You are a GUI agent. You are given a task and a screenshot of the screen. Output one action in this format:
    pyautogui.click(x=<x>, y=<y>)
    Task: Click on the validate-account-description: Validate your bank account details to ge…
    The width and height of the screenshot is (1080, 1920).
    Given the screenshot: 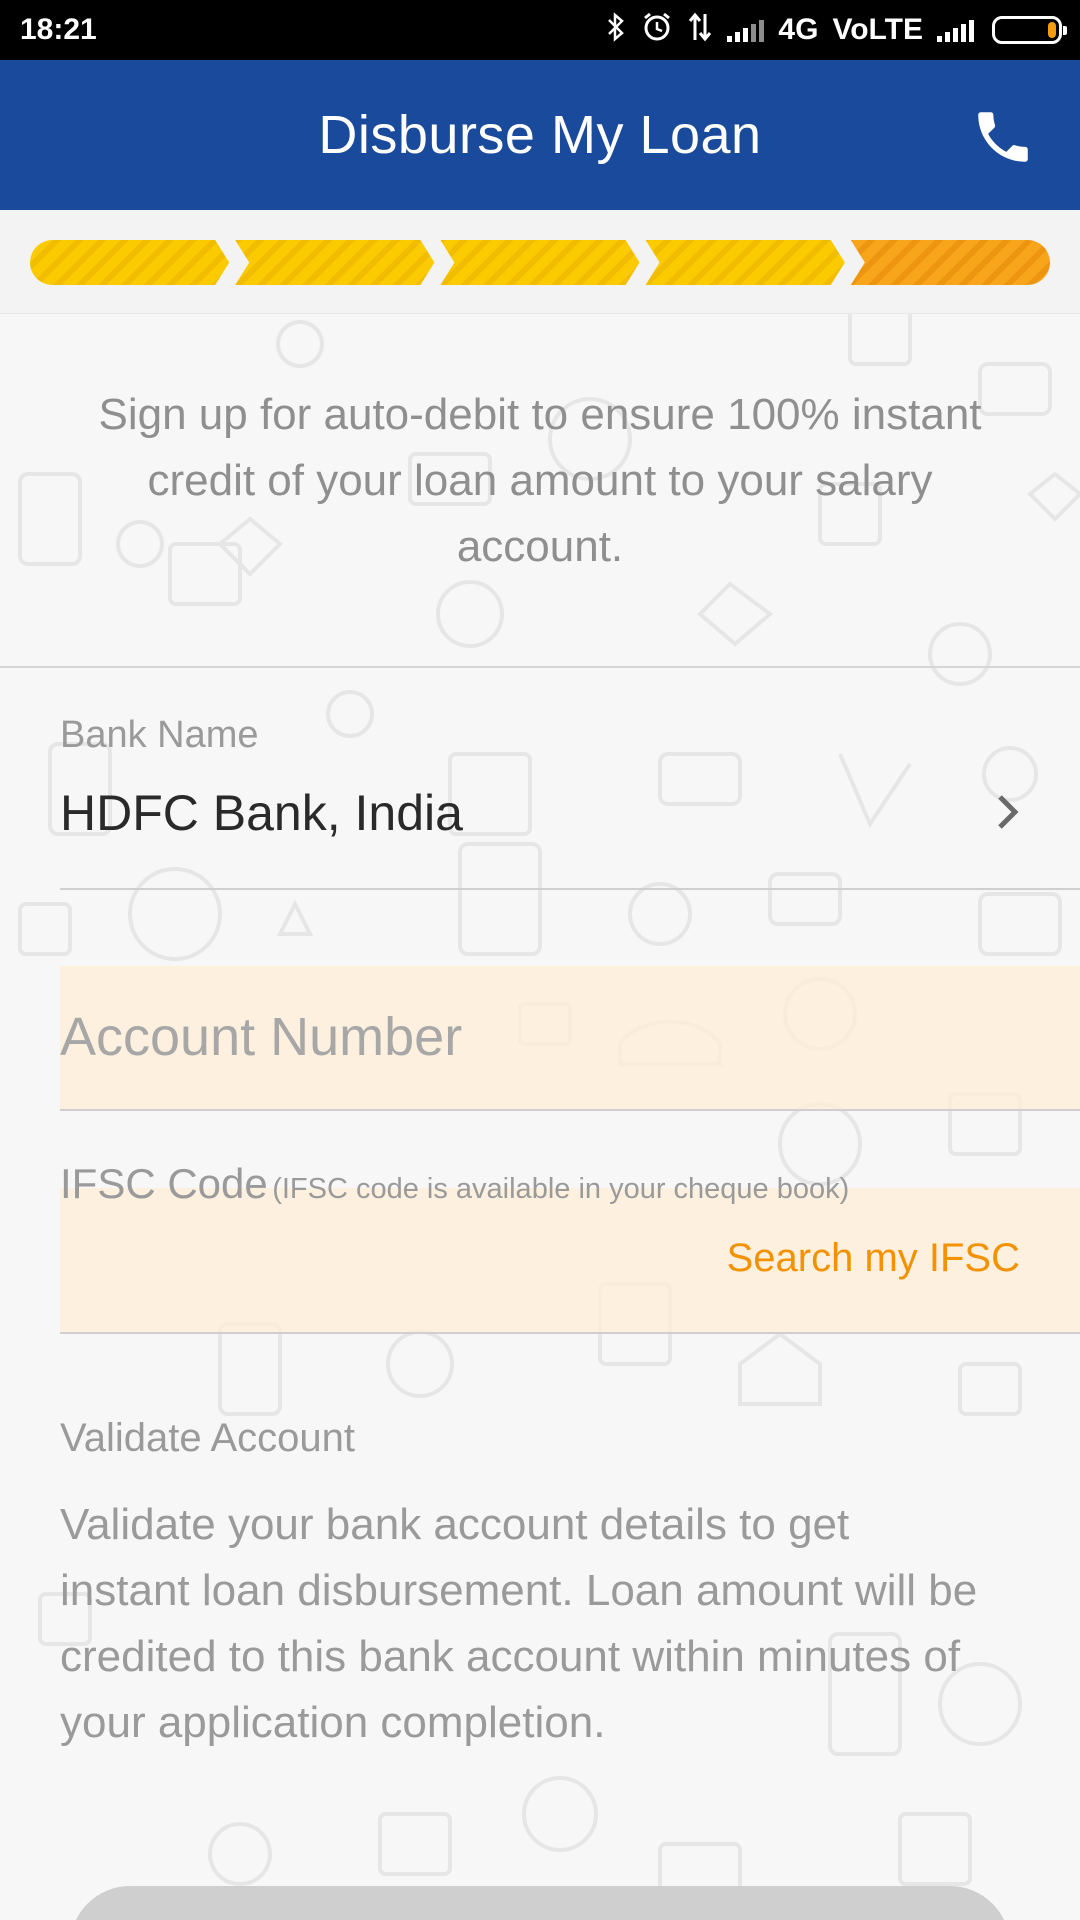 What is the action you would take?
    pyautogui.click(x=519, y=1623)
    